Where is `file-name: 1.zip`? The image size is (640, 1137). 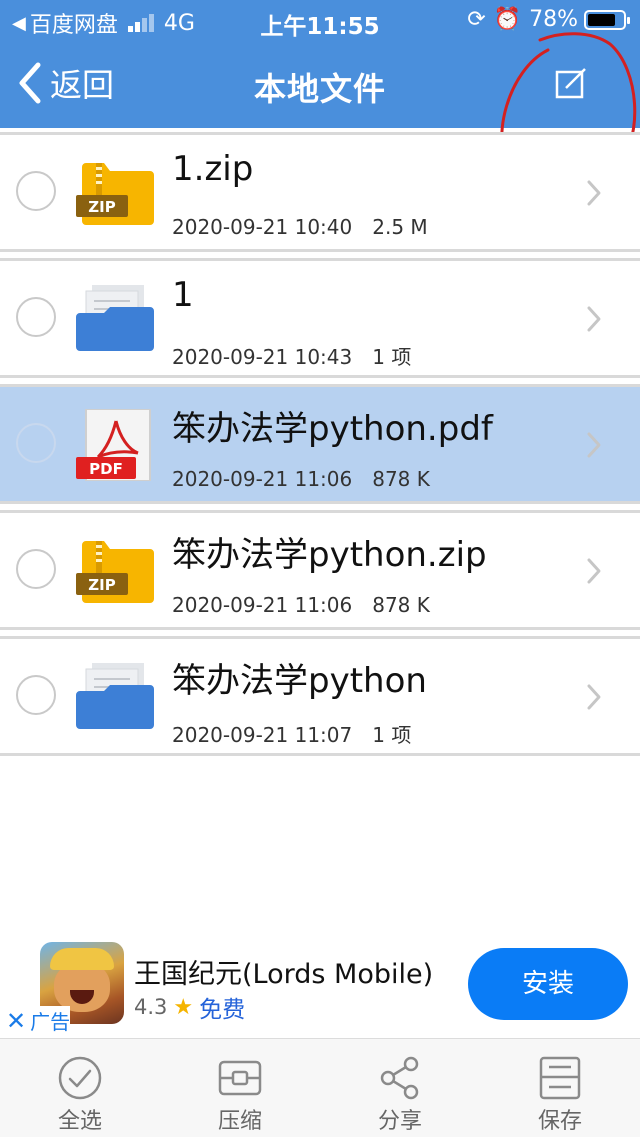
file-name: 1.zip is located at coordinates (213, 169).